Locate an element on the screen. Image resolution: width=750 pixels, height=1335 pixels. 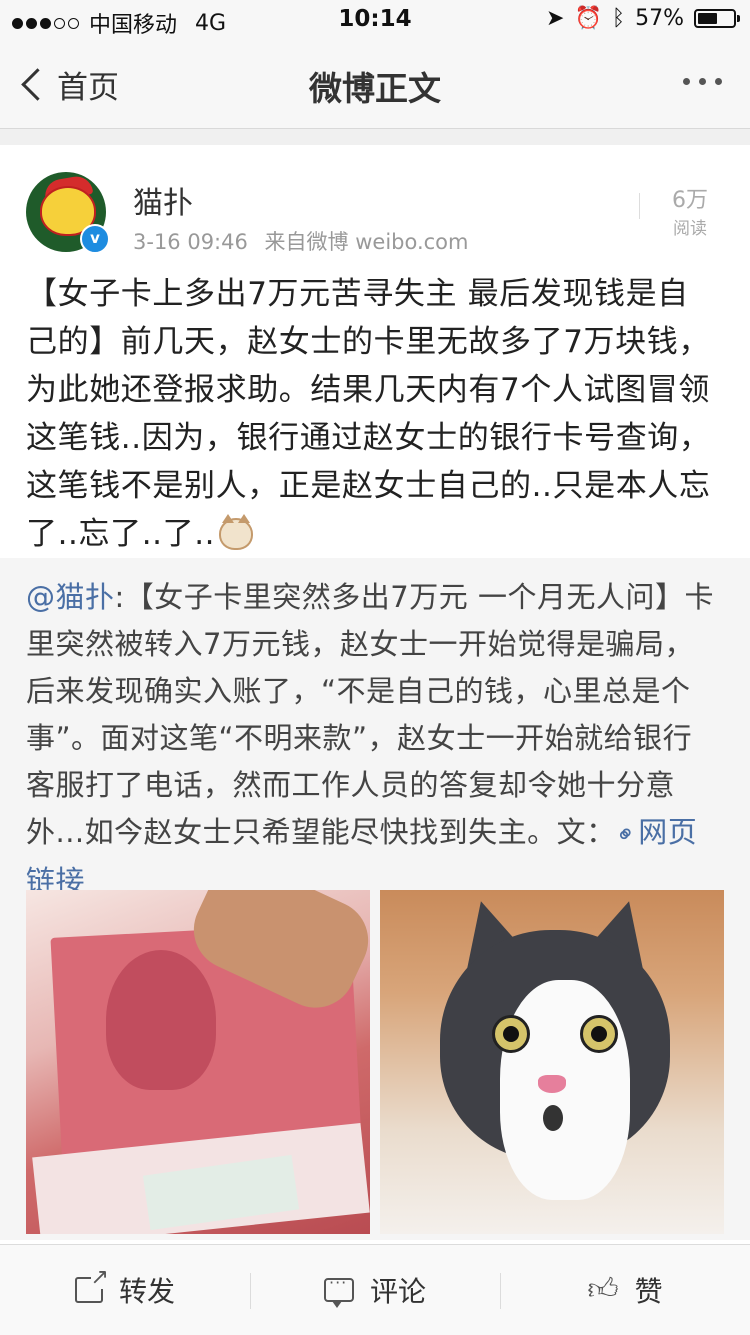
read-count-number: 6万 is located at coordinates (690, 200).